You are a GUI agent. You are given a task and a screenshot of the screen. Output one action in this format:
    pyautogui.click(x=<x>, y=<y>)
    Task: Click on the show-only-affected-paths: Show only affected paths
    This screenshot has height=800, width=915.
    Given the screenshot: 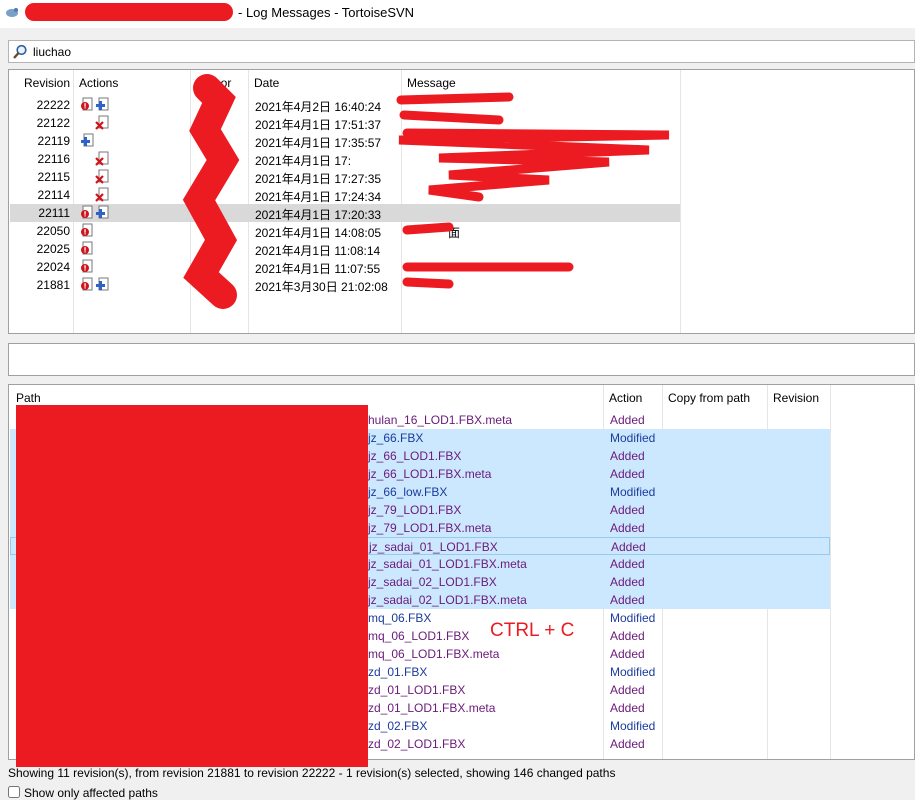 What is the action you would take?
    pyautogui.click(x=158, y=793)
    